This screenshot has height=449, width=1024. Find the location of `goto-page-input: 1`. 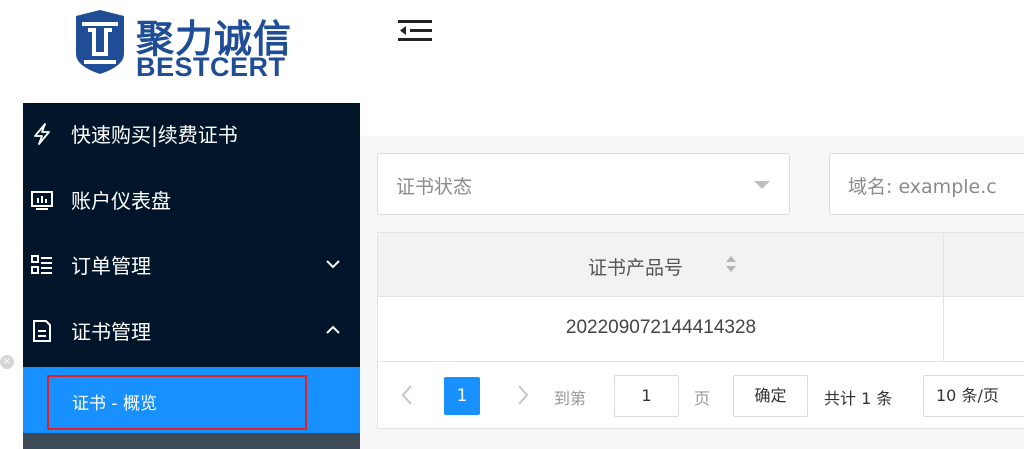

goto-page-input: 1 is located at coordinates (646, 396).